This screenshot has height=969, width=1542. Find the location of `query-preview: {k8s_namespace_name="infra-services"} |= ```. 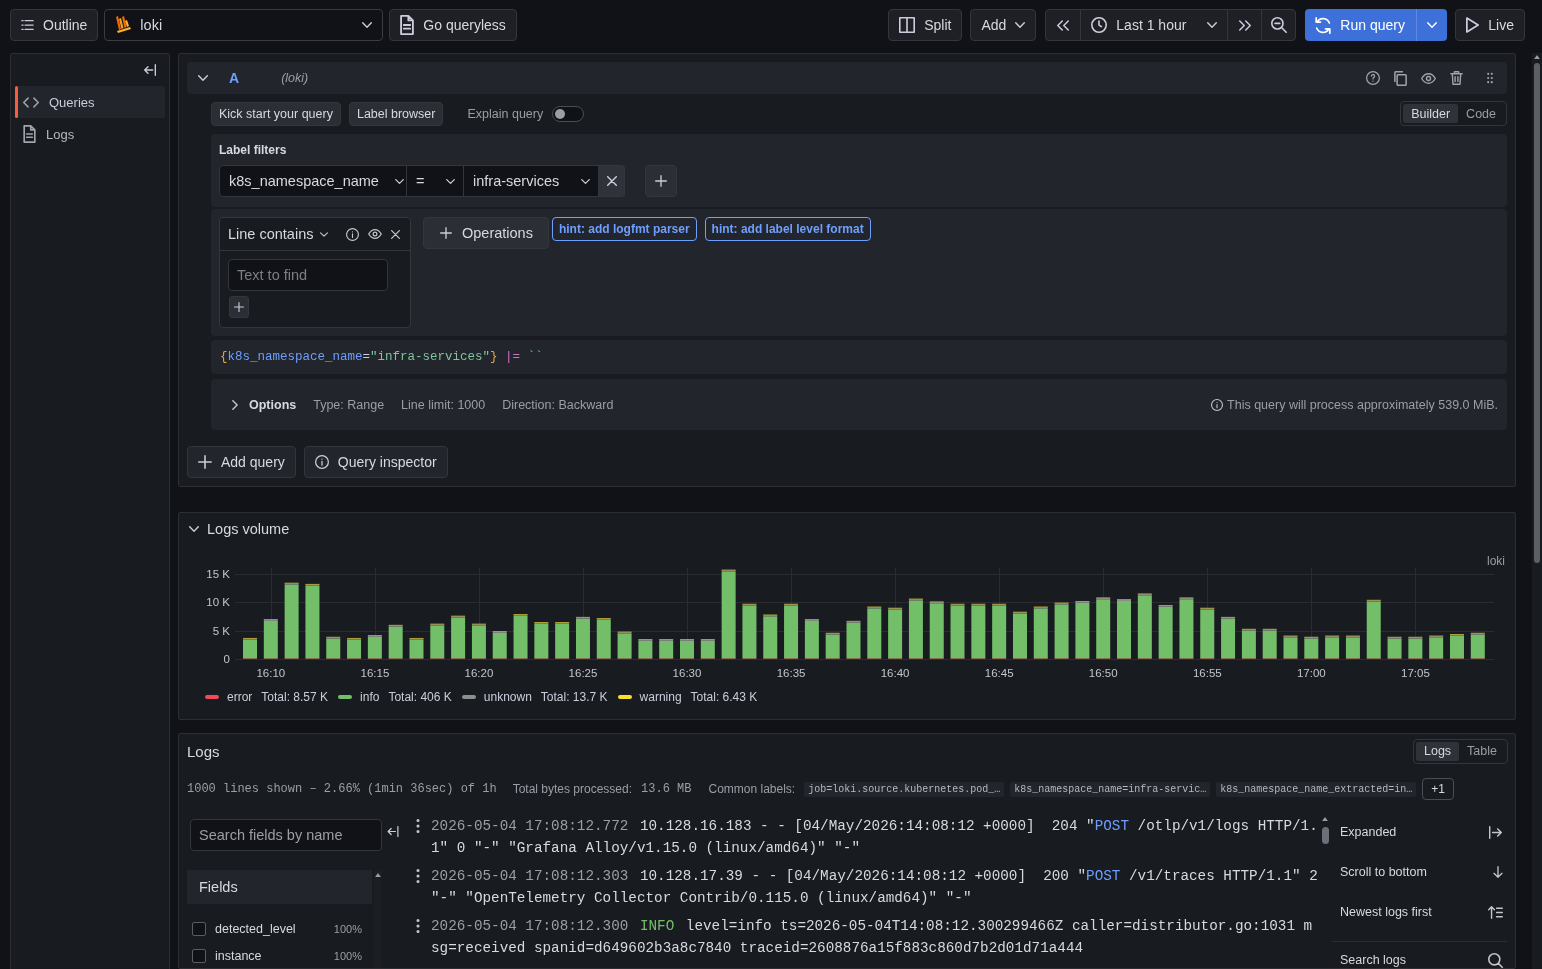

query-preview: {k8s_namespace_name="infra-services"} |= `` is located at coordinates (859, 357).